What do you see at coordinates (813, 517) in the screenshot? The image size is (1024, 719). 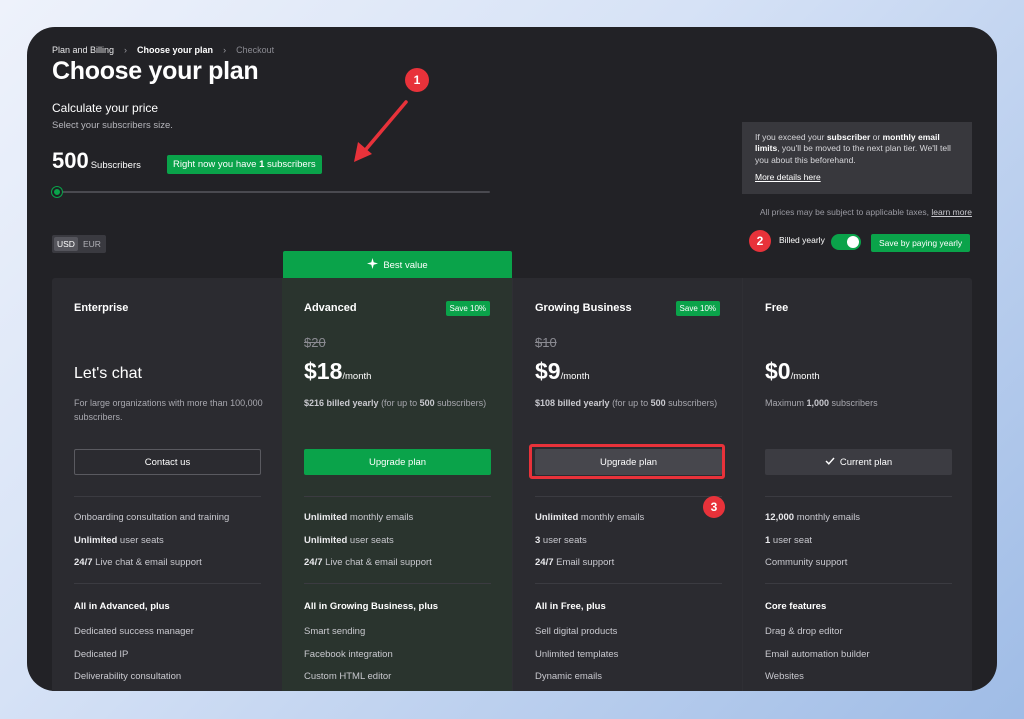 I see `feature-item: 12,000 monthly emails` at bounding box center [813, 517].